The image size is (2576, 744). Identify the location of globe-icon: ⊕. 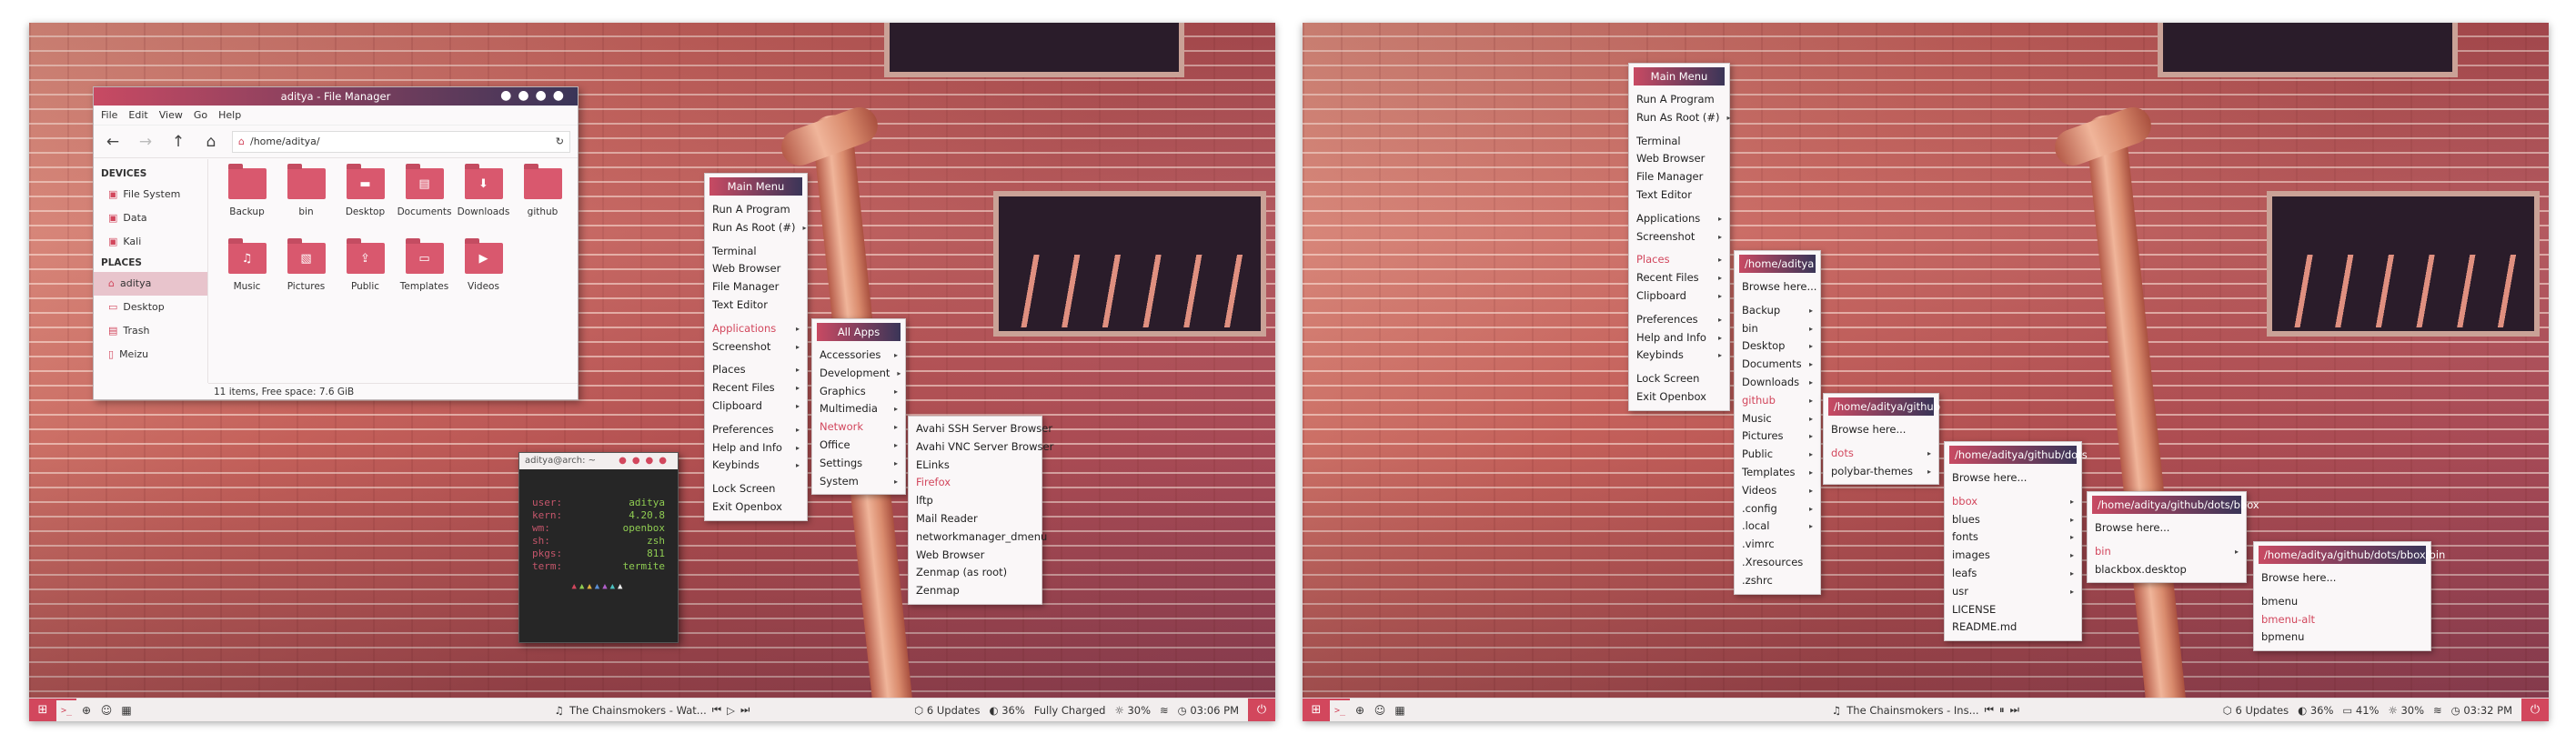
(86, 710).